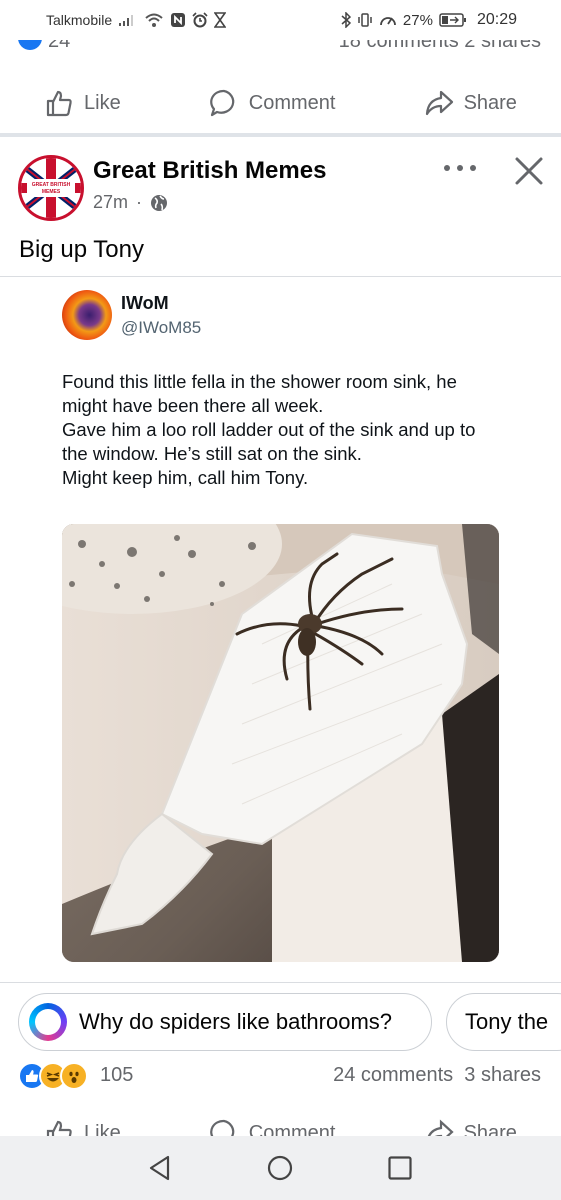 The image size is (561, 1200). I want to click on caption-divider, so click(280, 276).